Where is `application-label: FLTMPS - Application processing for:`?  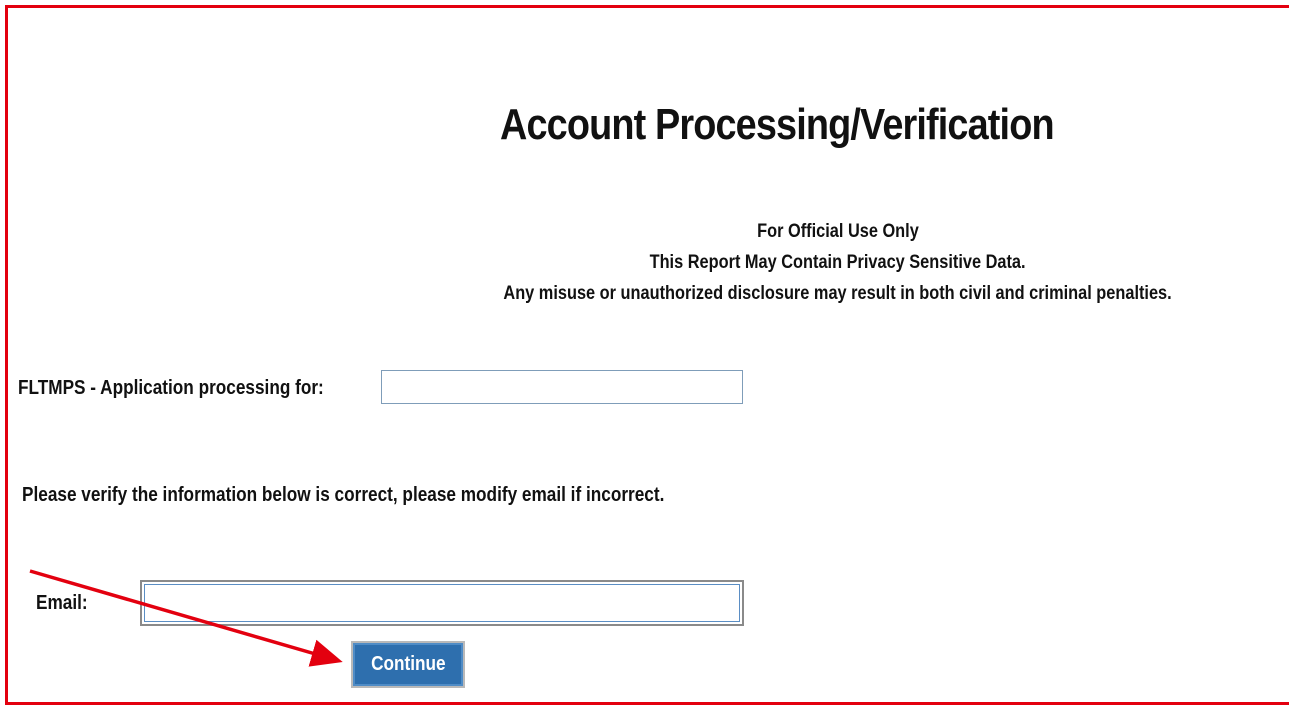 application-label: FLTMPS - Application processing for: is located at coordinates (171, 387).